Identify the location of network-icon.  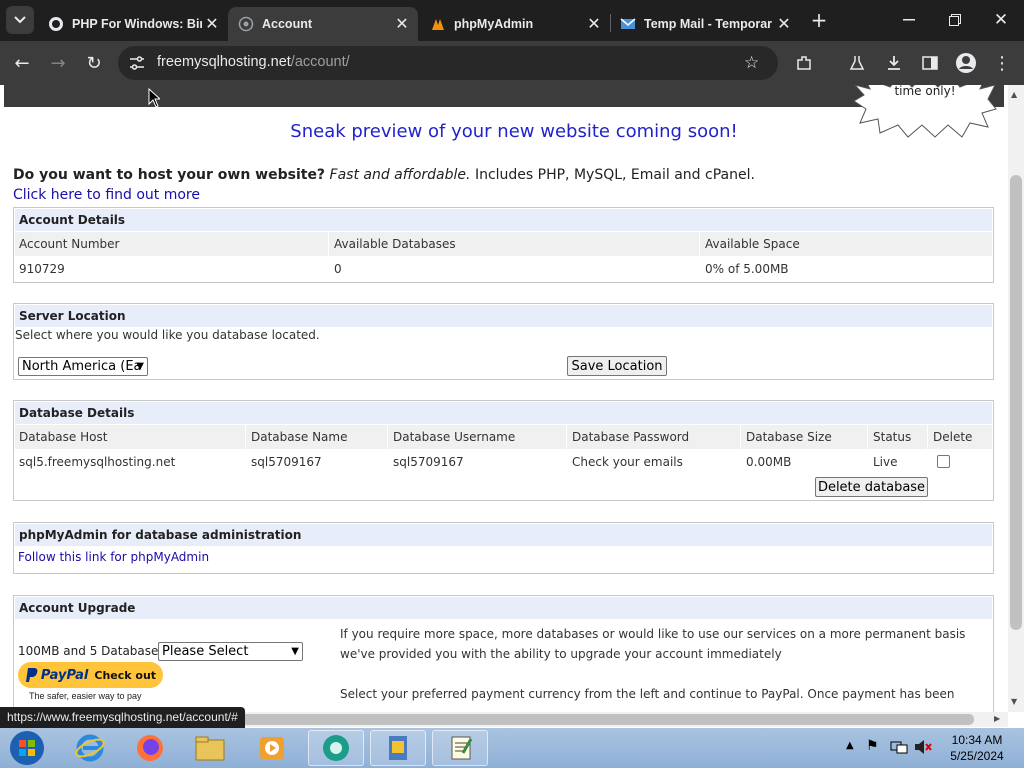
(899, 749).